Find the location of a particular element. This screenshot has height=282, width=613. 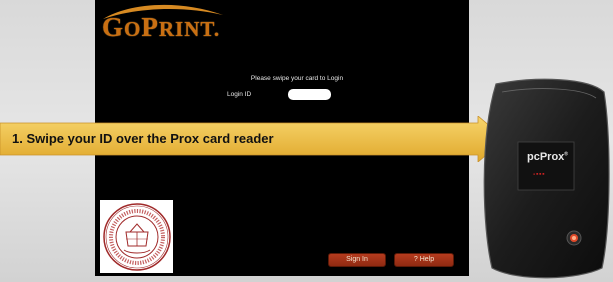

help-button: ? Help is located at coordinates (424, 260).